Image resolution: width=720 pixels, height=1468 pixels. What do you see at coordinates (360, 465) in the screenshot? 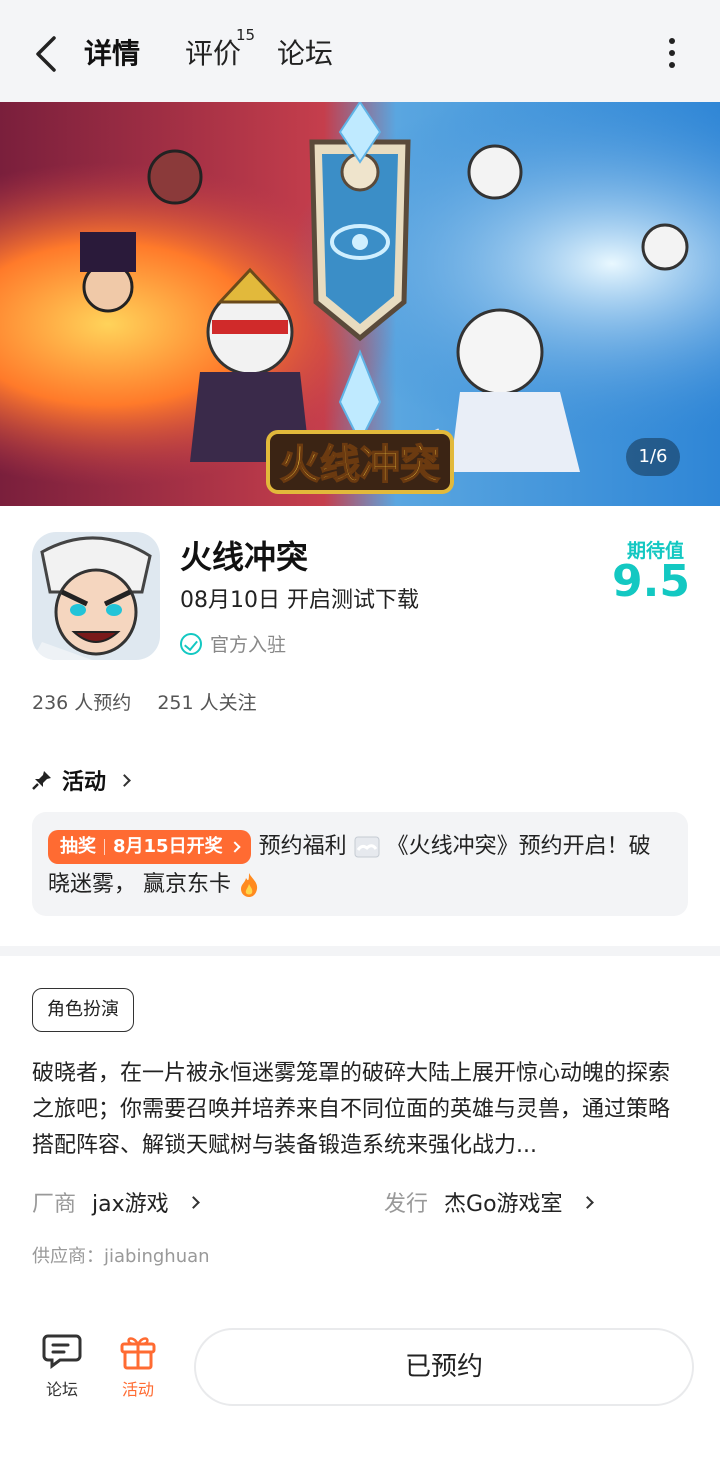
I see `banner-logo-text: 火线冲突` at bounding box center [360, 465].